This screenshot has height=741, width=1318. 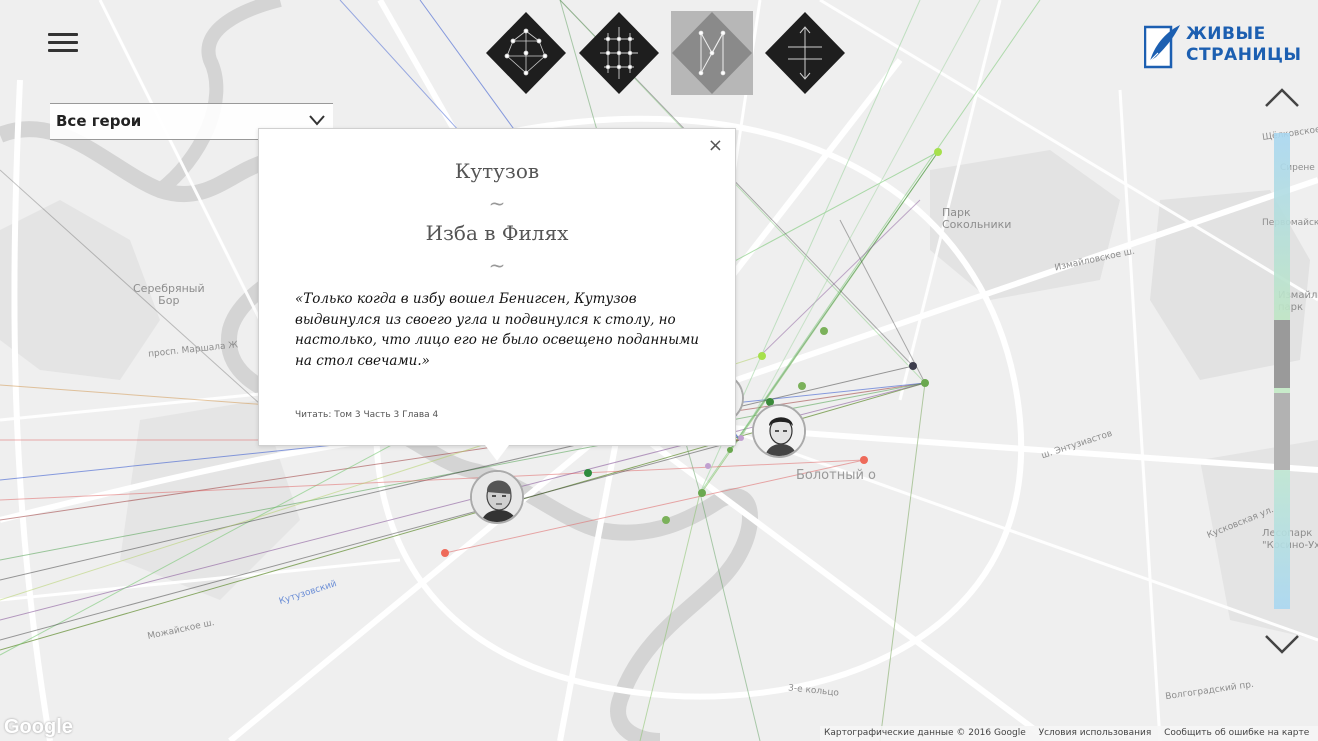 I want to click on chevron-up-icon, so click(x=1282, y=98).